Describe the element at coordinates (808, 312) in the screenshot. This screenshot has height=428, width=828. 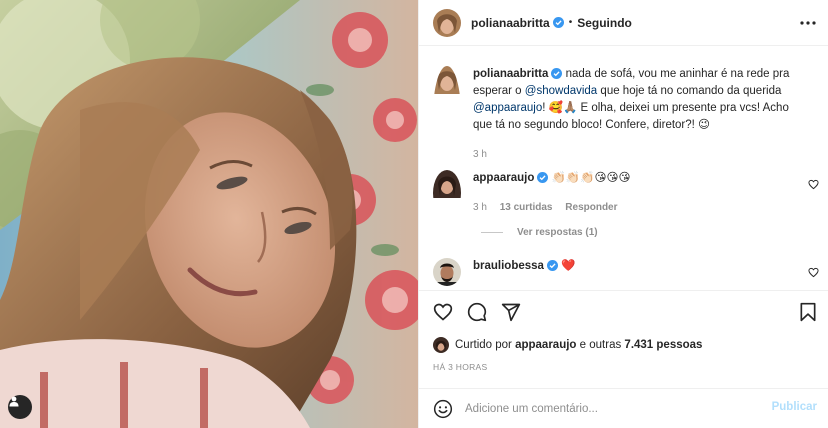
I see `bookmark-icon` at that location.